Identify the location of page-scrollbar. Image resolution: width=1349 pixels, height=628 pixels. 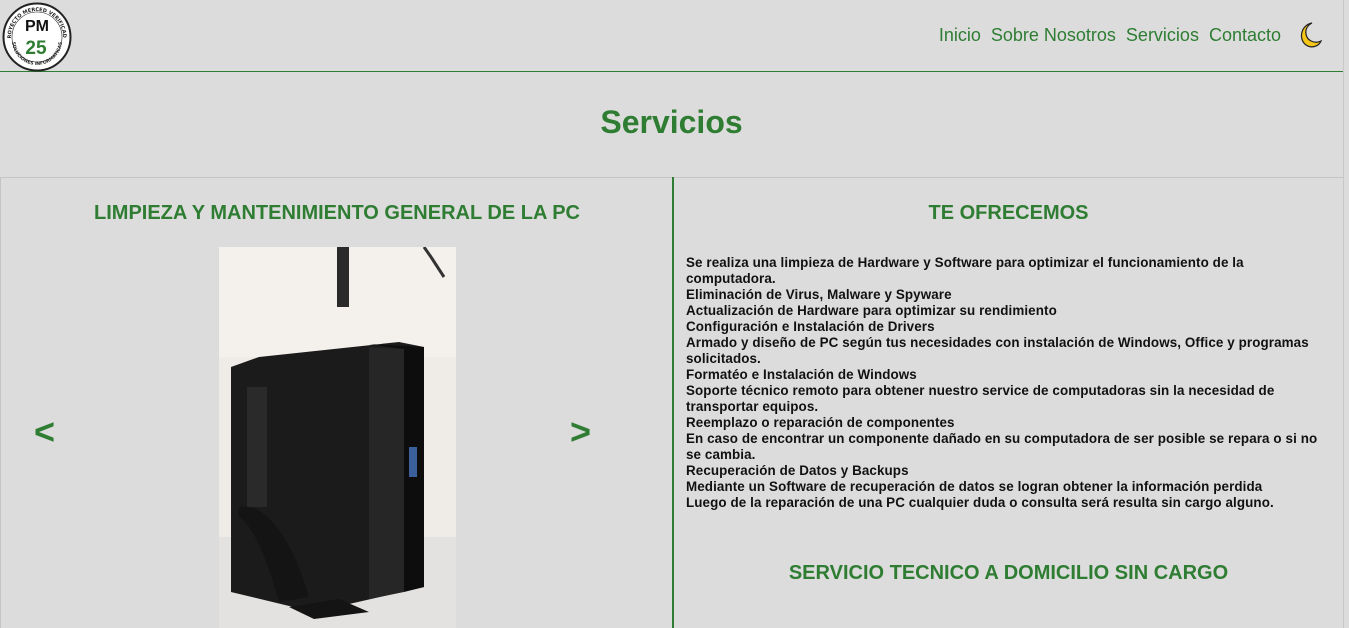
(1346, 314).